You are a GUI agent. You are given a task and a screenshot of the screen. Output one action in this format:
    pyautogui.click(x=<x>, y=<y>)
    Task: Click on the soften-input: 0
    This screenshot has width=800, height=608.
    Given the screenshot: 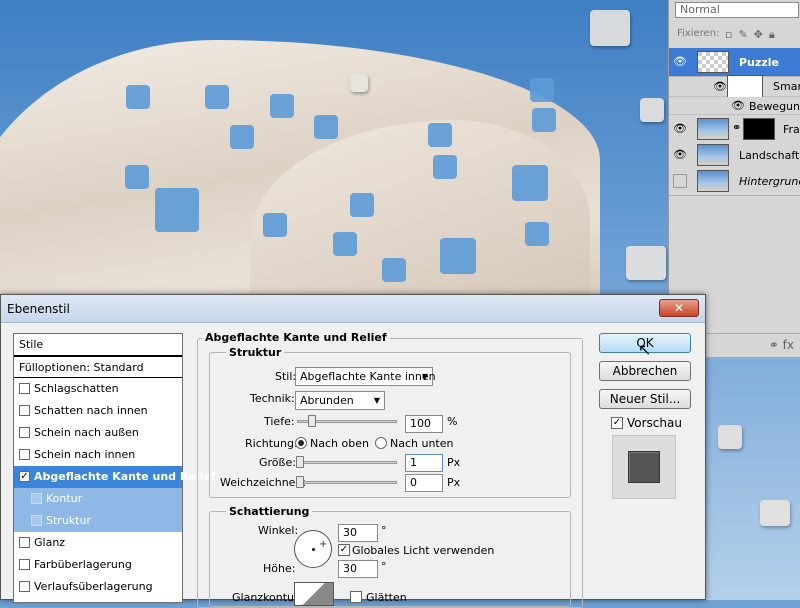 What is the action you would take?
    pyautogui.click(x=424, y=483)
    